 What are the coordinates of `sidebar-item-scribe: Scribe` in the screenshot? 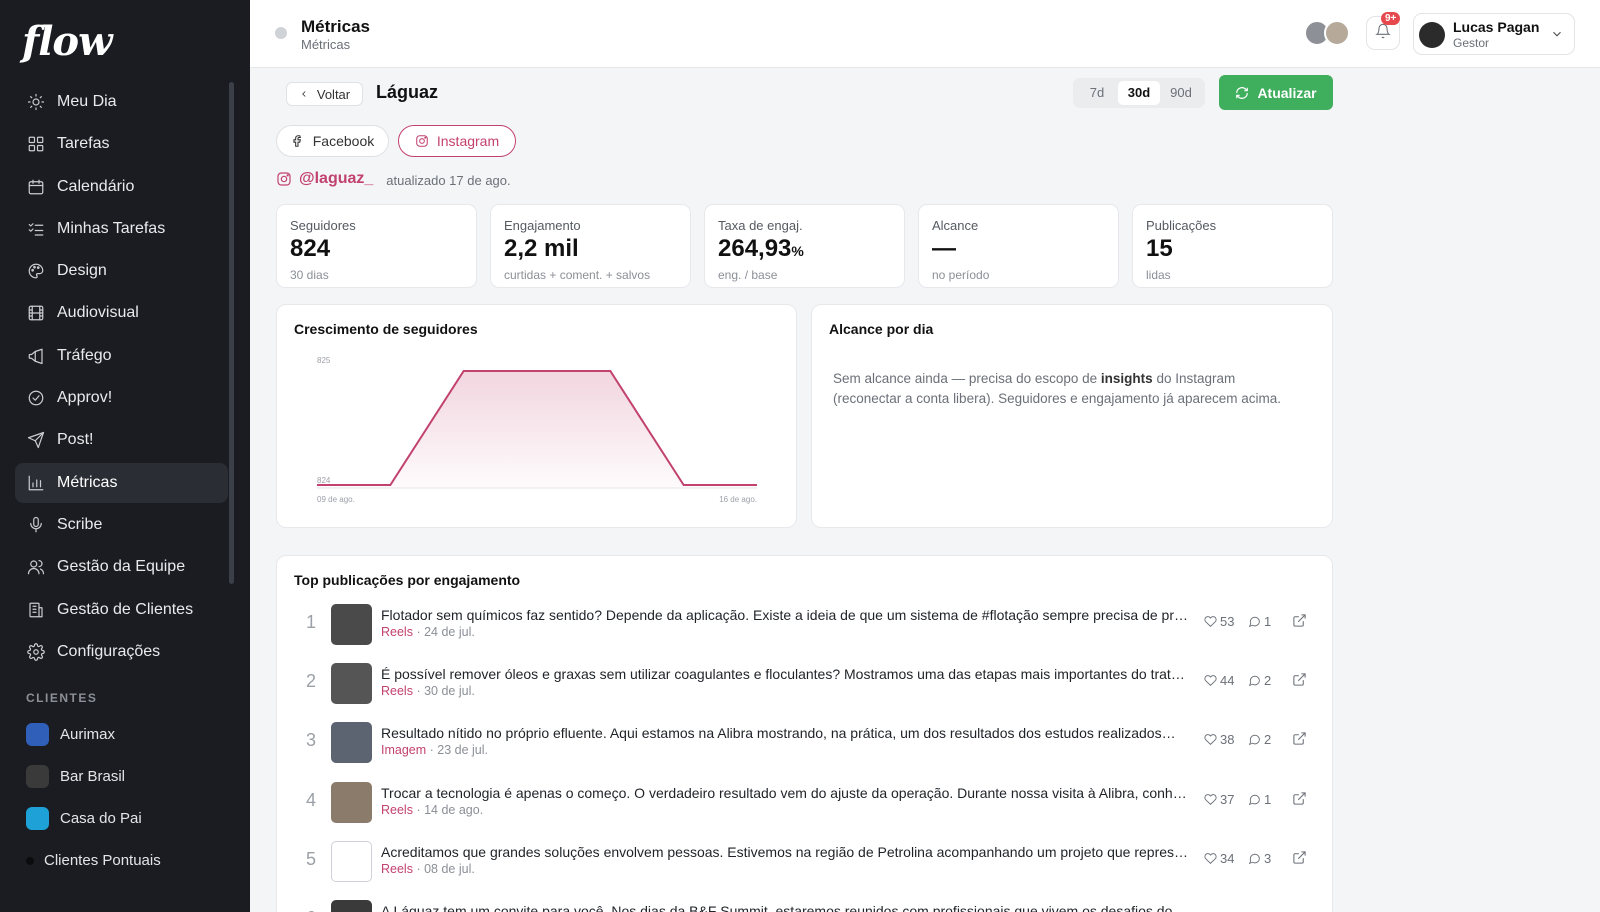 It's located at (121, 525).